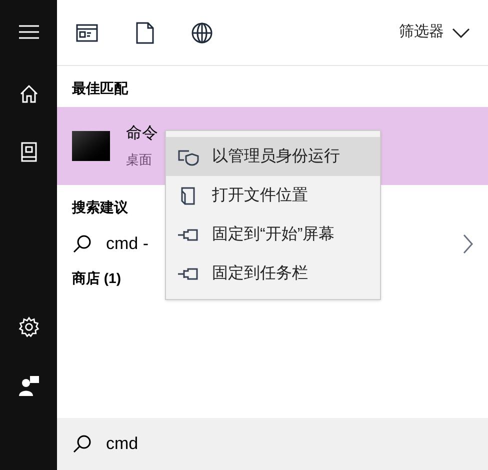  What do you see at coordinates (139, 160) in the screenshot?
I see `app-subtitle: 桌面` at bounding box center [139, 160].